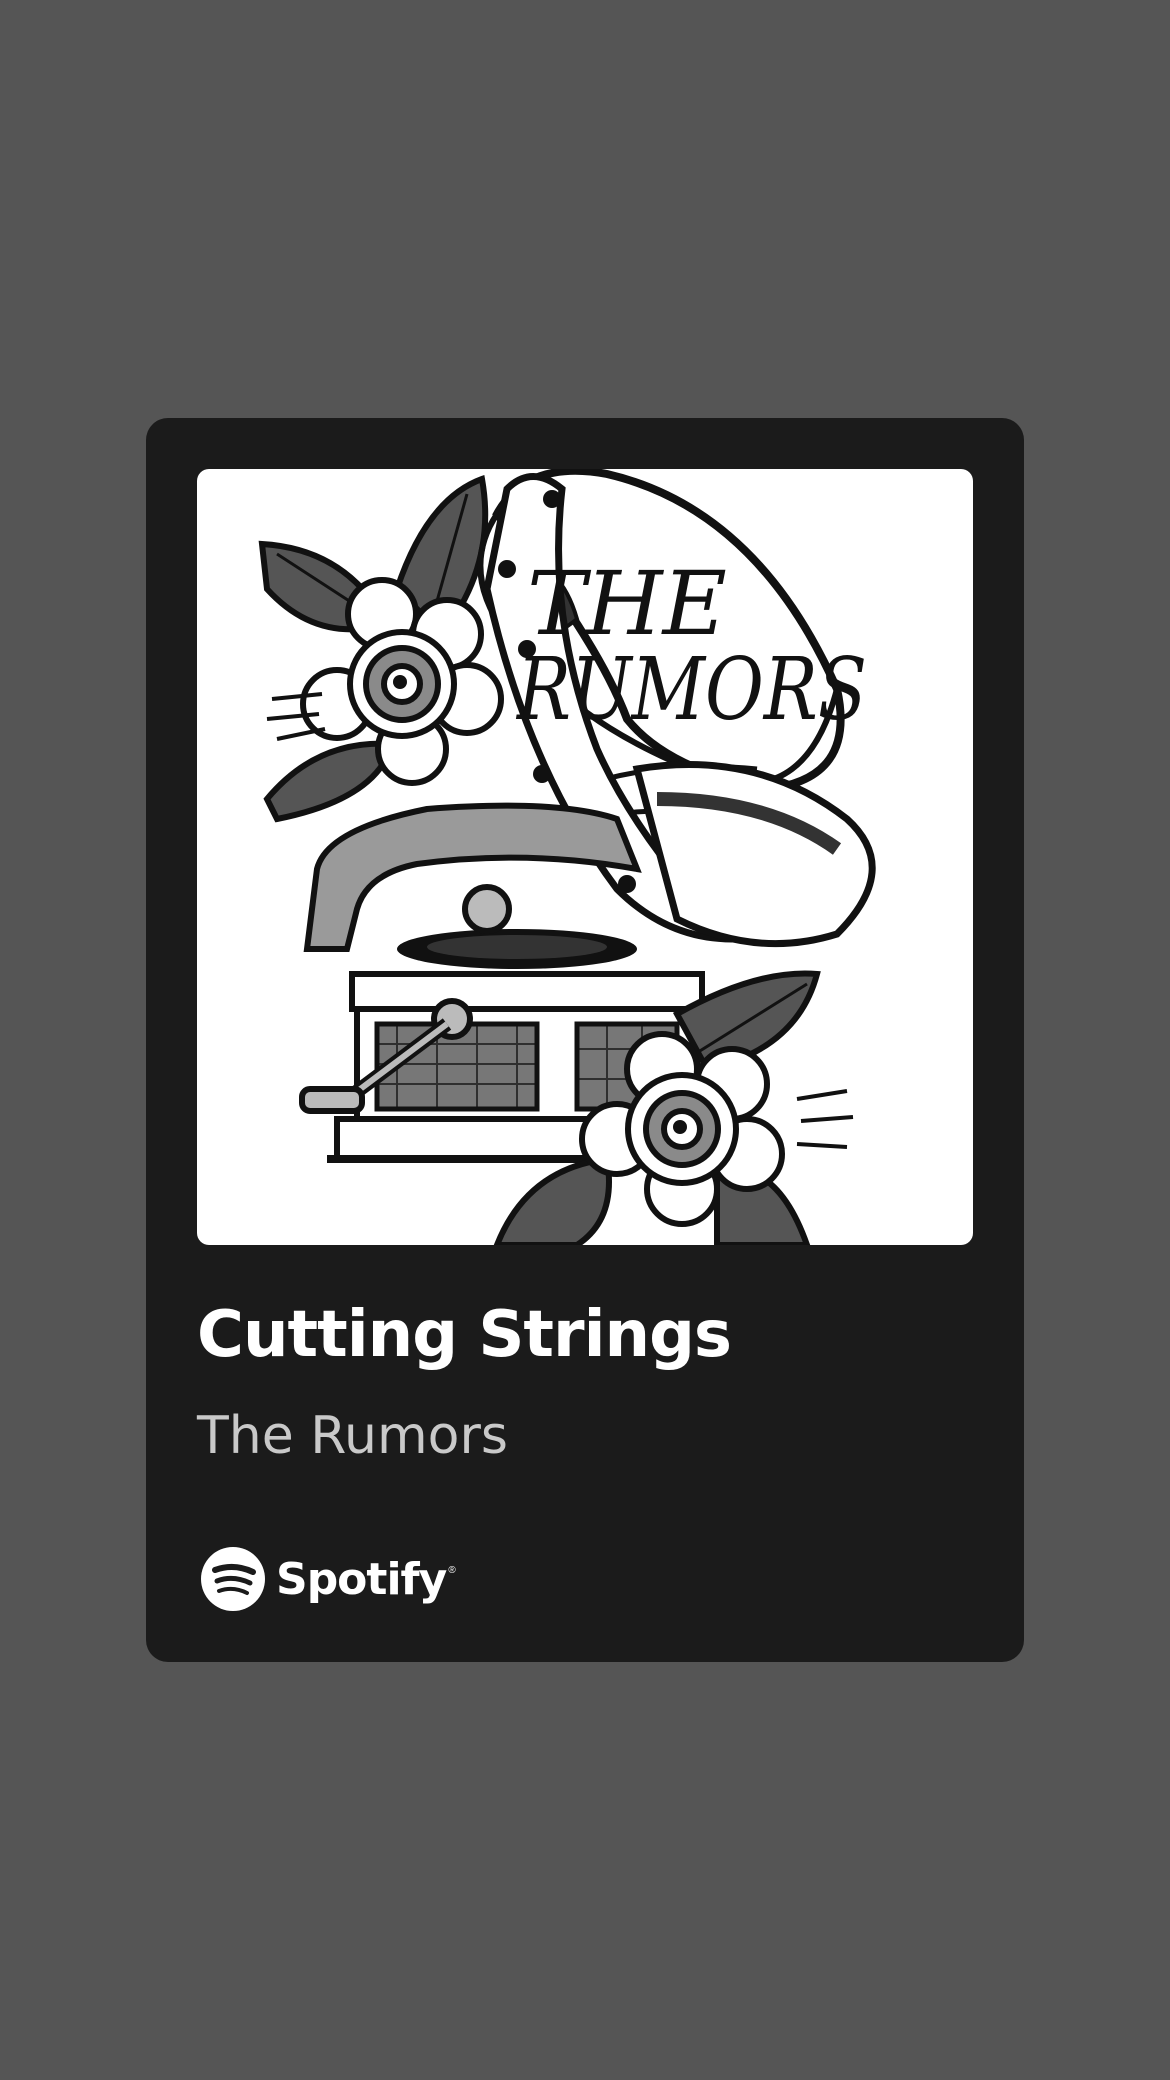 The image size is (1170, 2080). I want to click on artist-name: The Rumors, so click(352, 1436).